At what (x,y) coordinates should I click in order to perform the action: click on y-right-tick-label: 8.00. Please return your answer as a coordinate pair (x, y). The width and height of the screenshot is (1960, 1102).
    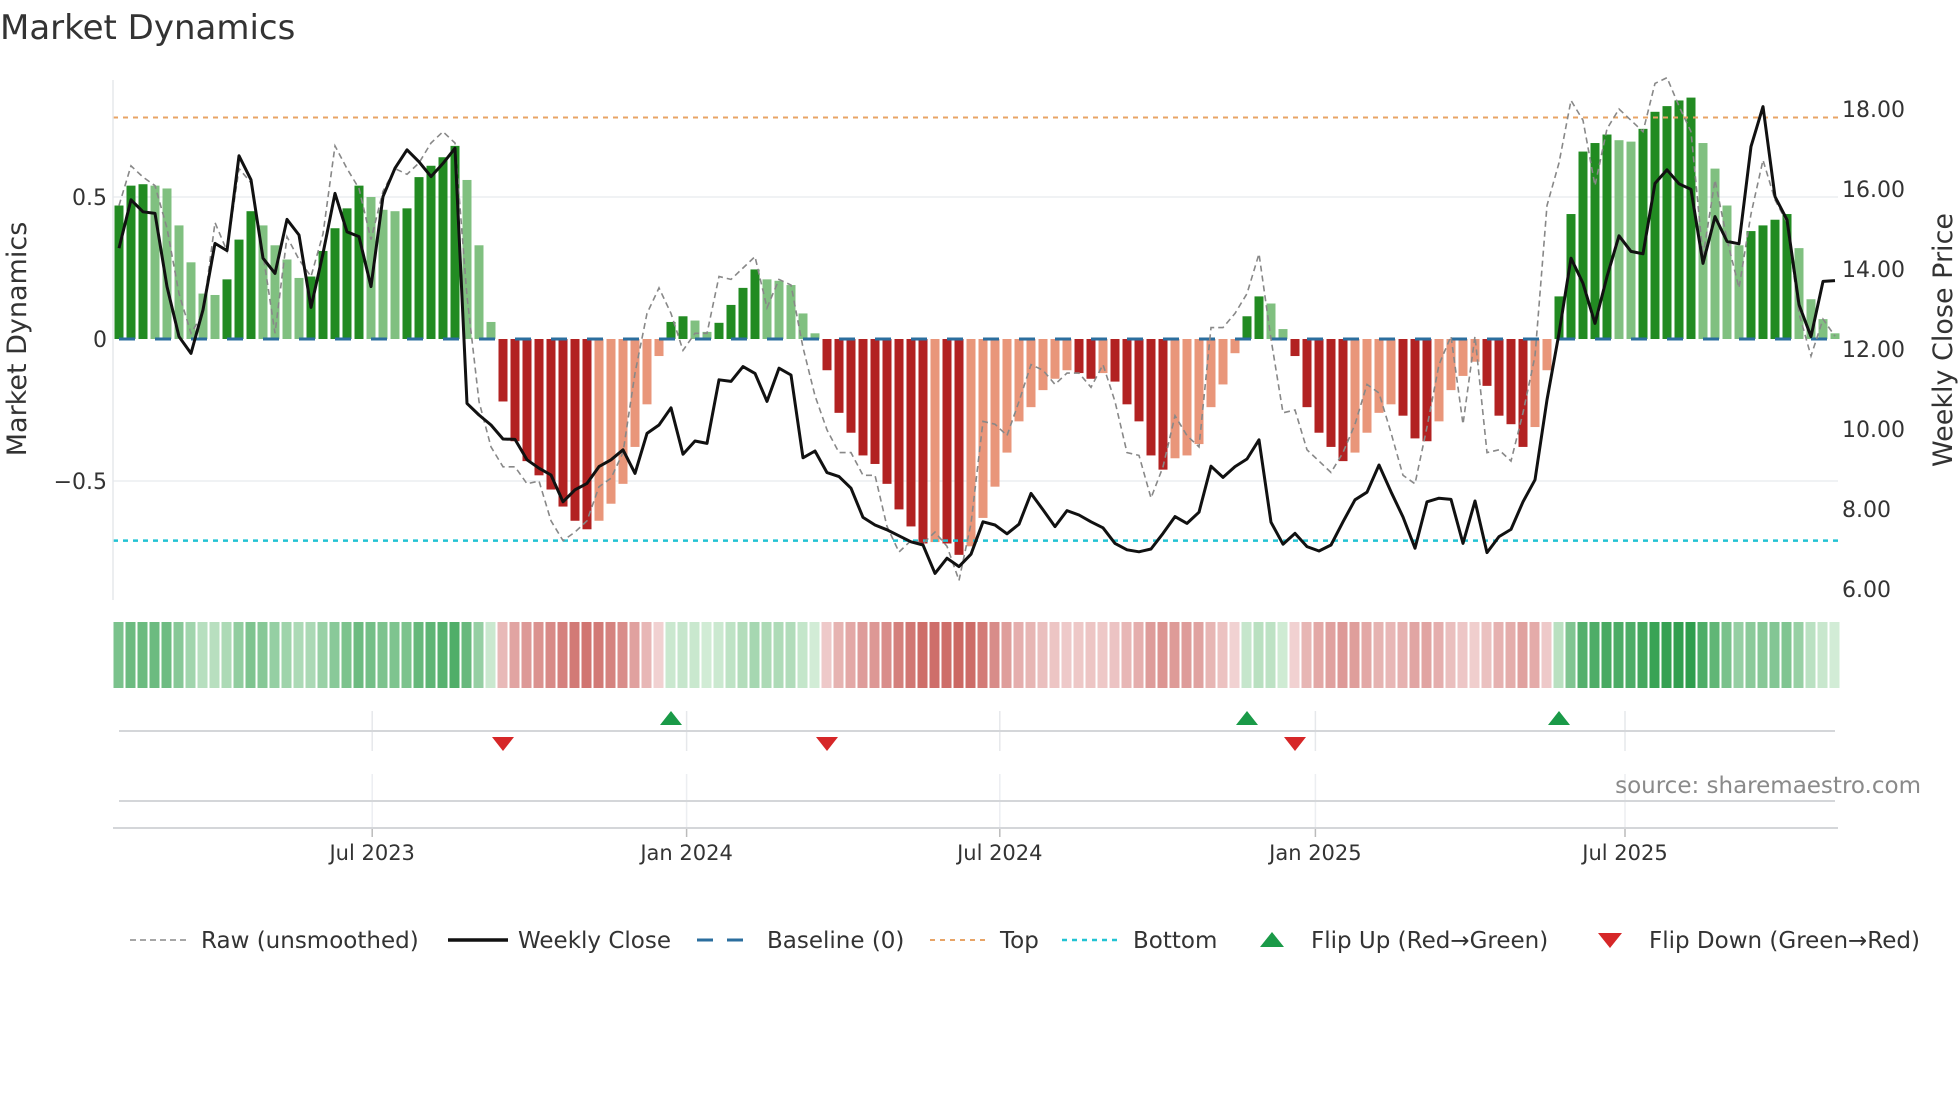
    Looking at the image, I should click on (1866, 510).